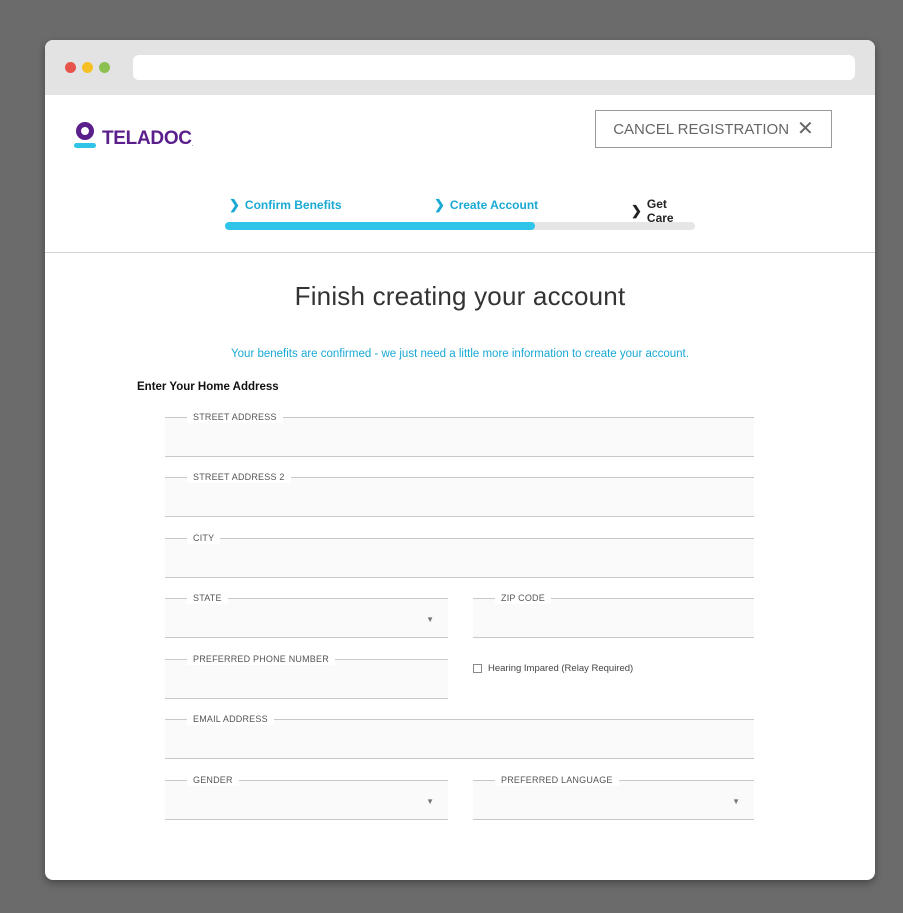 The height and width of the screenshot is (913, 903). What do you see at coordinates (239, 477) in the screenshot?
I see `street-address-2-label: STREET ADDRESS 2` at bounding box center [239, 477].